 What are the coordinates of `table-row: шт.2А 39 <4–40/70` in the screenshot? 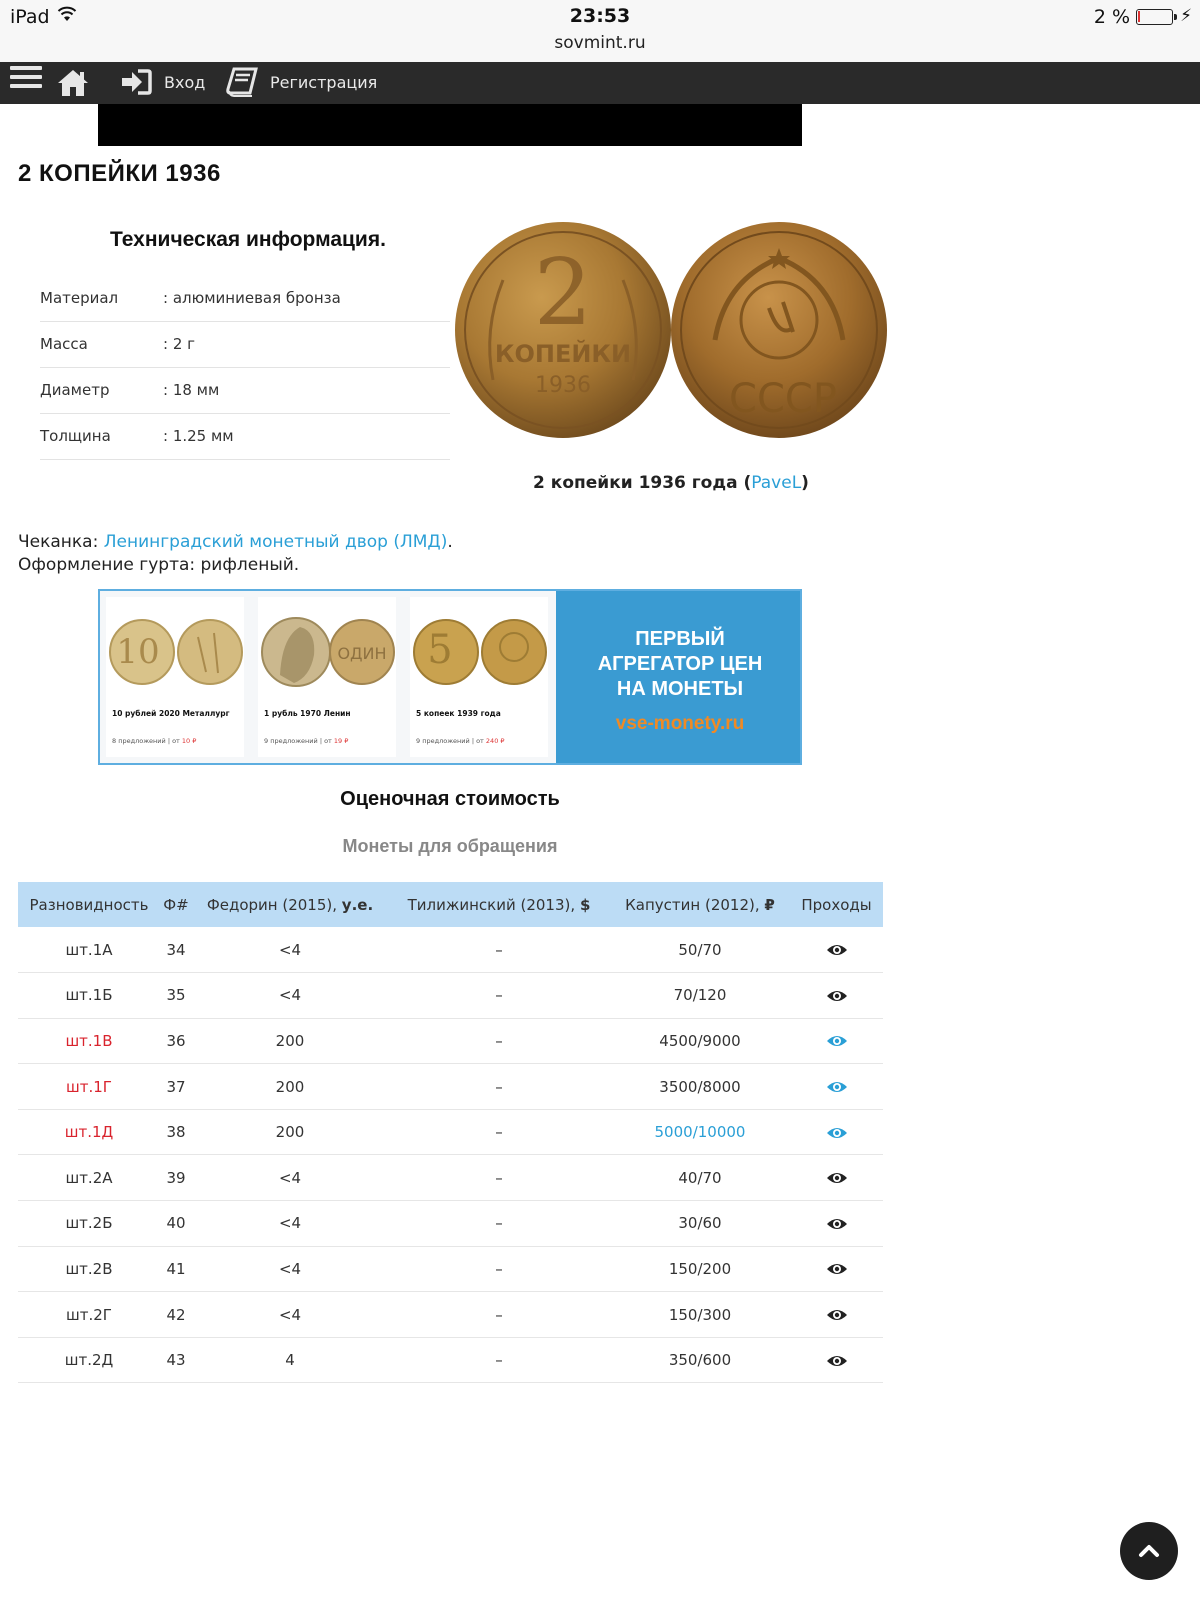 It's located at (450, 1178).